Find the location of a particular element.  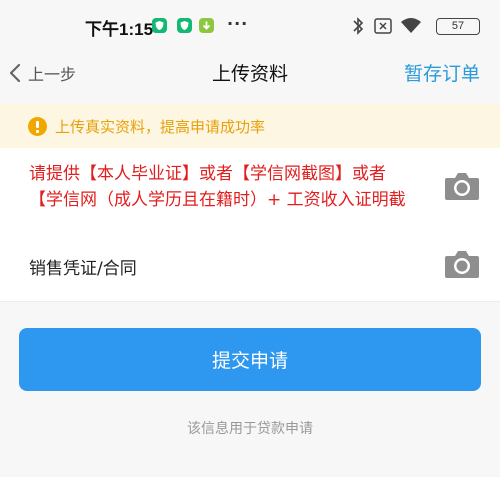

bluetooth-icon is located at coordinates (358, 26).